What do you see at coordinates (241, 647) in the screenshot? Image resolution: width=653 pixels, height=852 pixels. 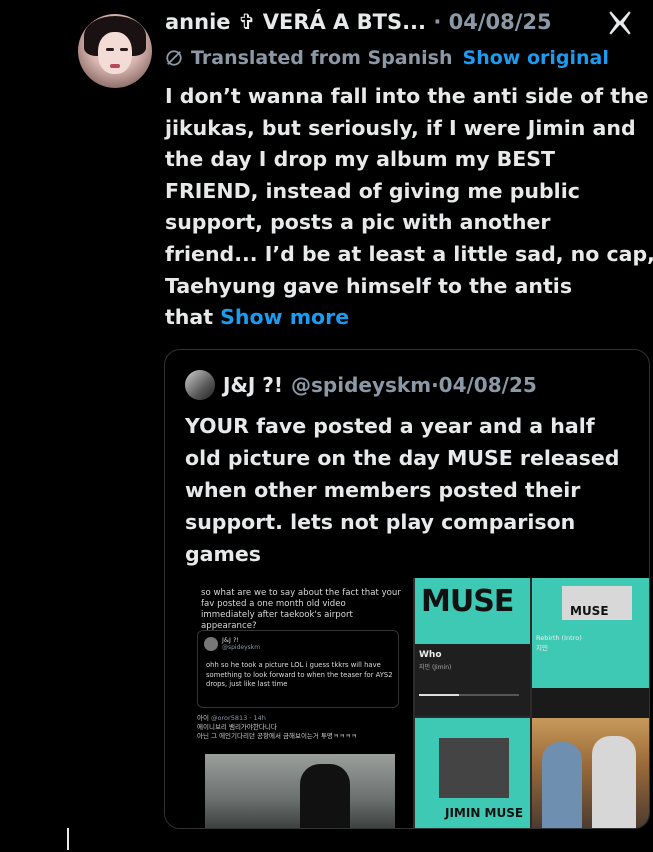 I see `inner-handle: @spideyskm` at bounding box center [241, 647].